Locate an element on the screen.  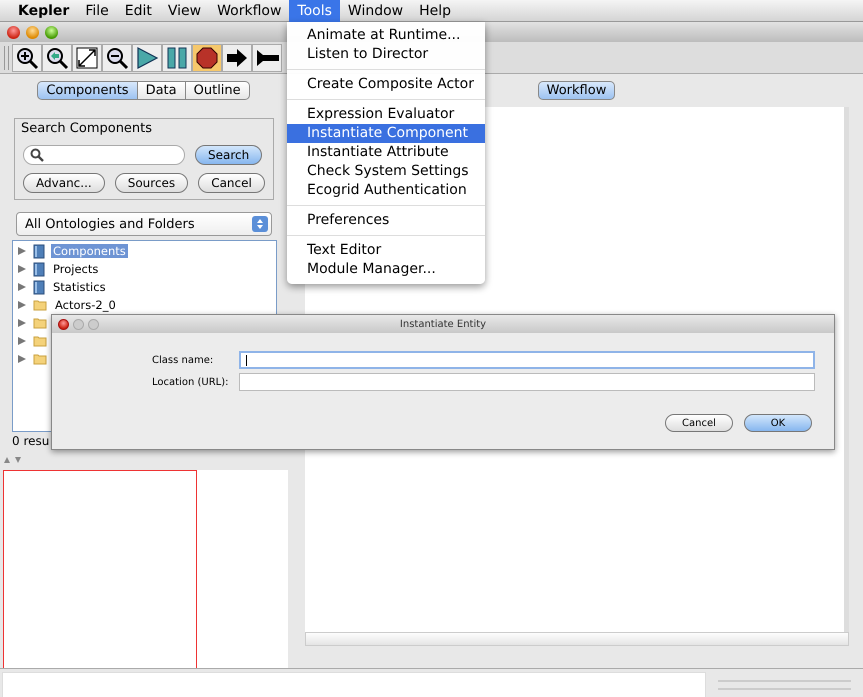
field-label: Class name: is located at coordinates (183, 360).